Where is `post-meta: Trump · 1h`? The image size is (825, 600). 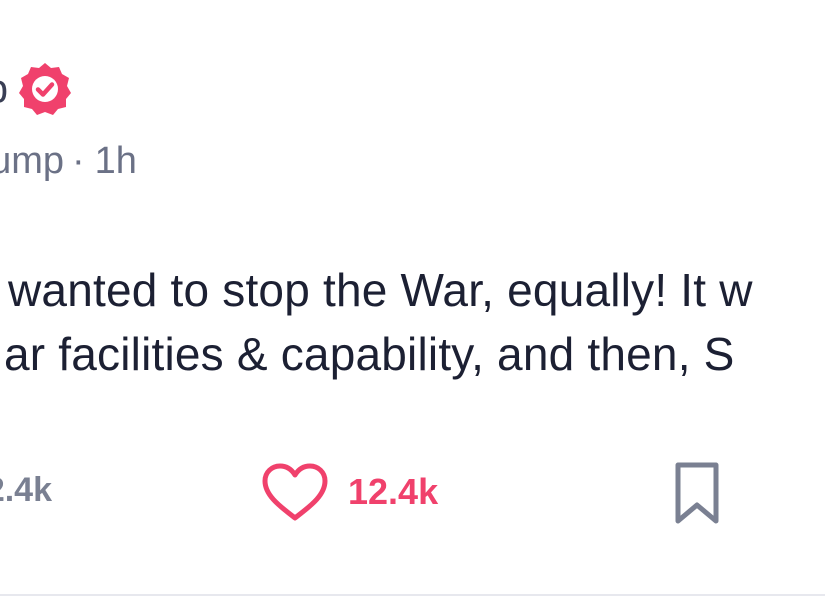 post-meta: Trump · 1h is located at coordinates (68, 161).